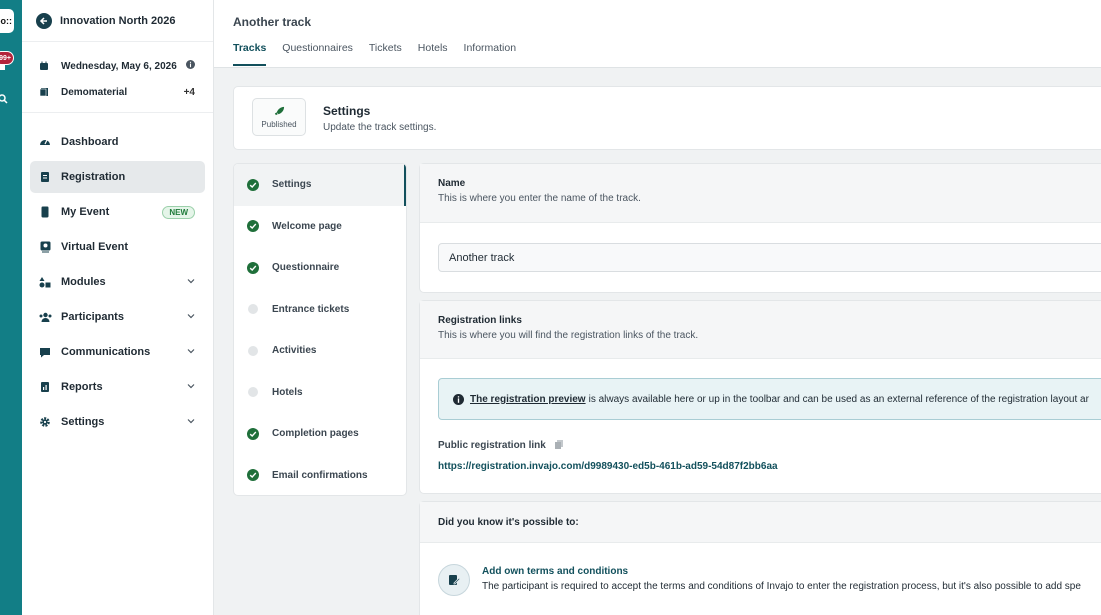 The image size is (1101, 615). I want to click on sidebar-item-label: Virtual Event, so click(95, 247).